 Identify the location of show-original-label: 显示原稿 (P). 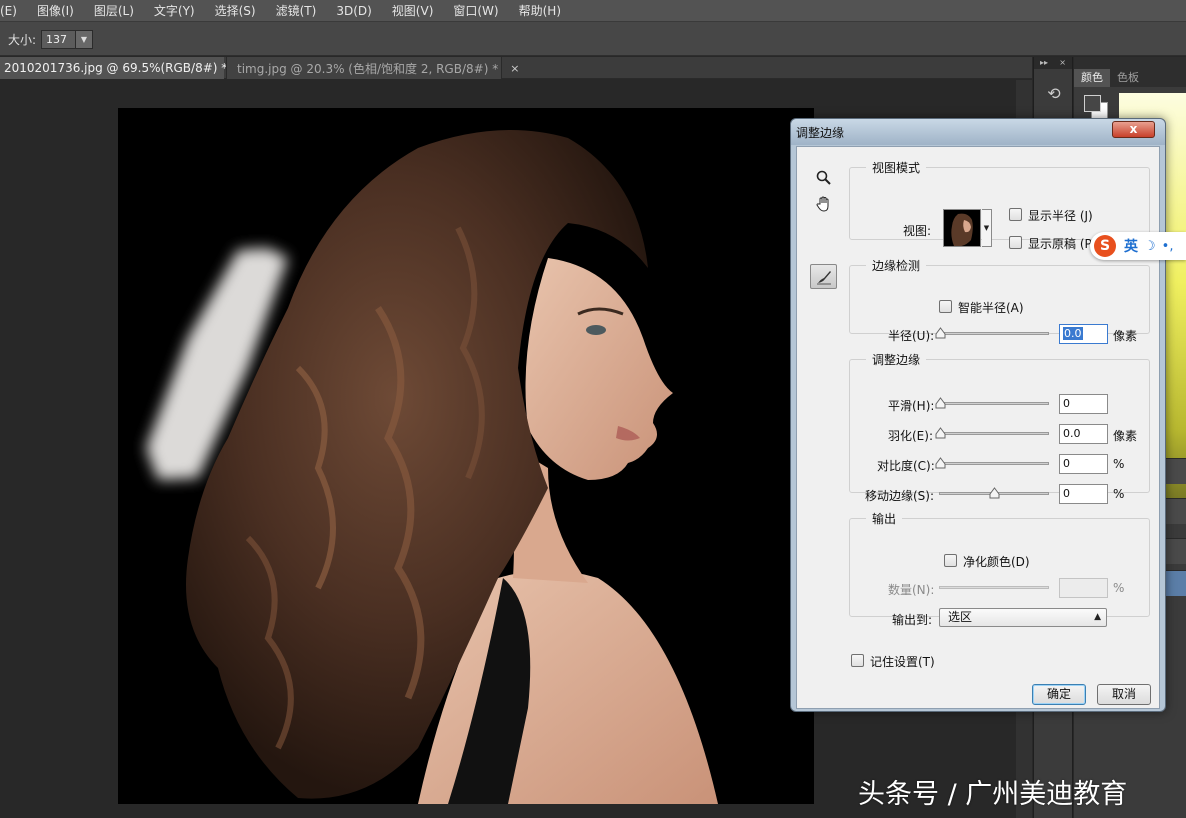
(1062, 244).